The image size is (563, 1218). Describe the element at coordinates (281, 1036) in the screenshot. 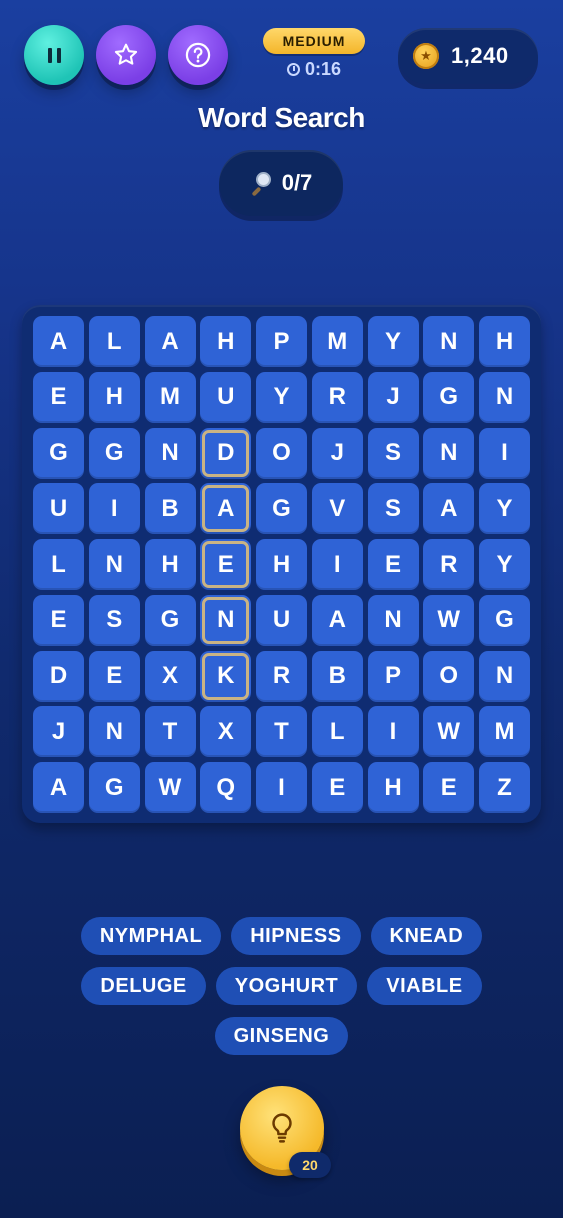

I see `word-chip: GINSENG` at that location.